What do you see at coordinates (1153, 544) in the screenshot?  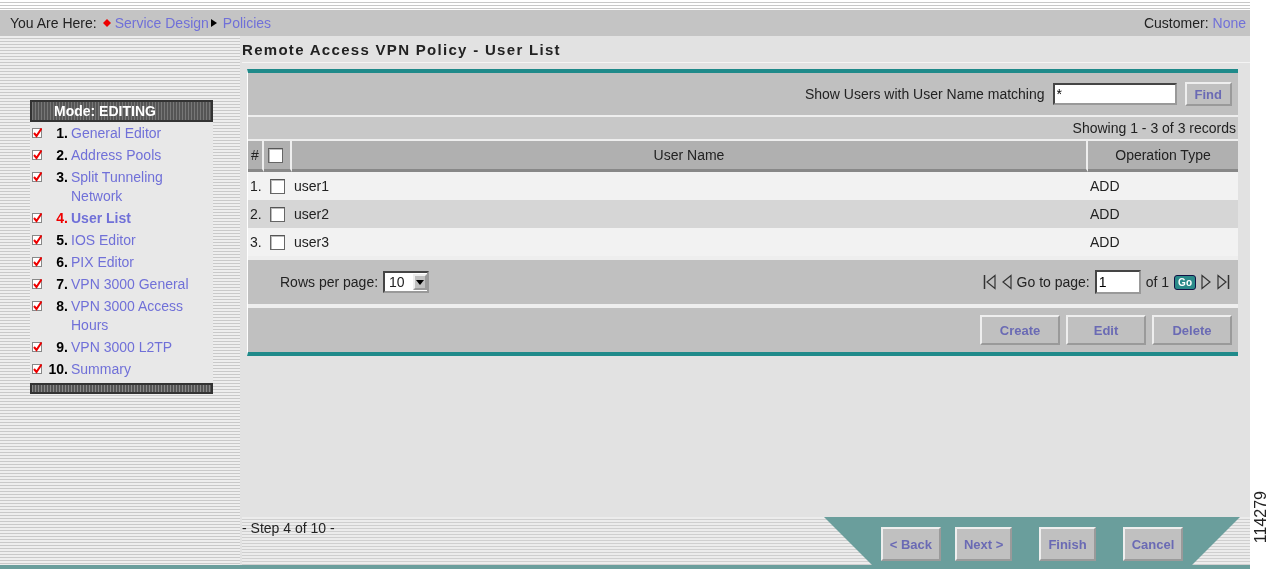 I see `wizard-button: Cancel` at bounding box center [1153, 544].